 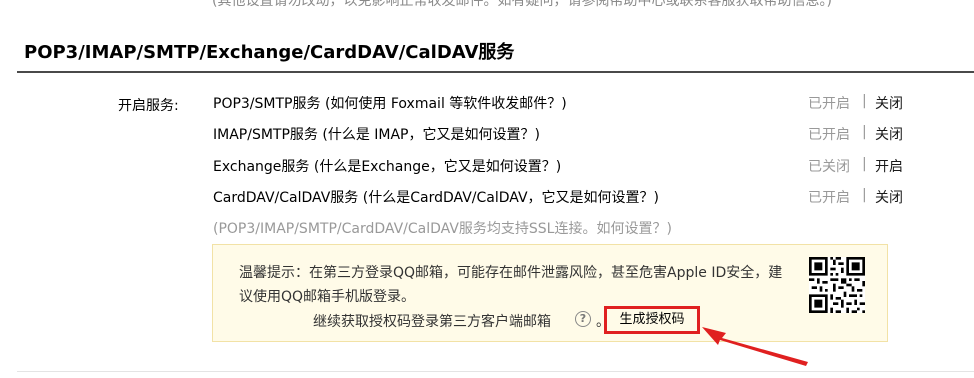 What do you see at coordinates (269, 52) in the screenshot?
I see `section-title: POP3/IMAP/SMTP/Exchange/CardDAV/CalDAV服务` at bounding box center [269, 52].